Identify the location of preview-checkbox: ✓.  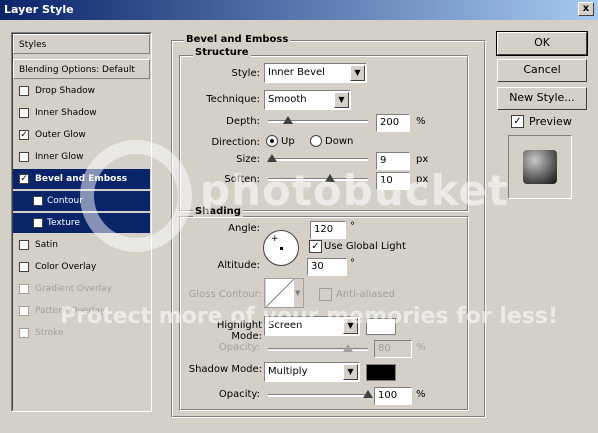
(517, 121).